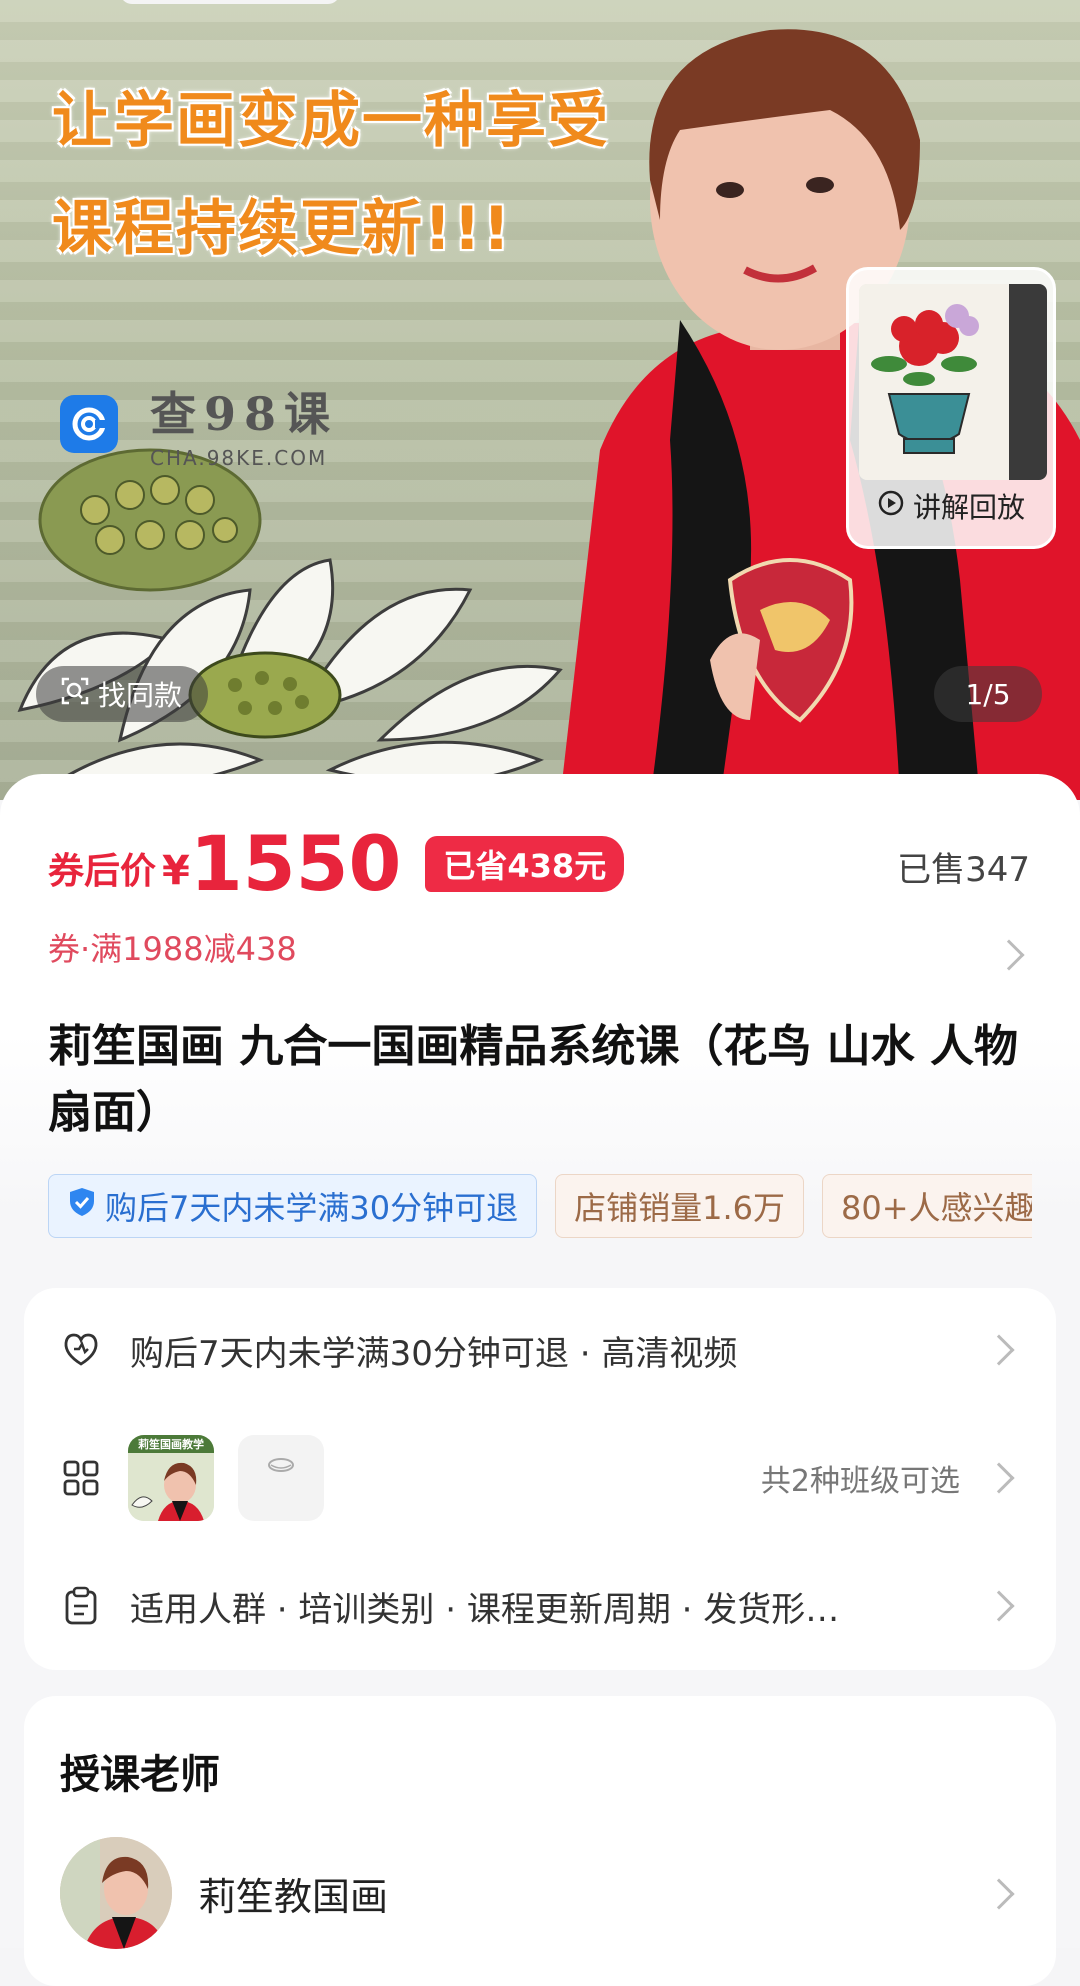 The image size is (1080, 1986). I want to click on teacher-section-title: 授课老师, so click(140, 1775).